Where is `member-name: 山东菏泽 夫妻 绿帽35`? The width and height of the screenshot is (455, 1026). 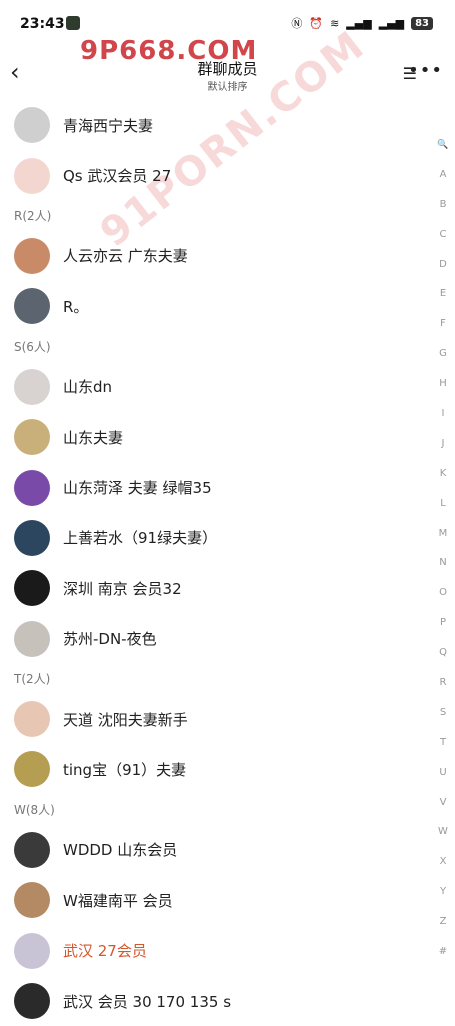 member-name: 山东菏泽 夫妻 绿帽35 is located at coordinates (137, 488).